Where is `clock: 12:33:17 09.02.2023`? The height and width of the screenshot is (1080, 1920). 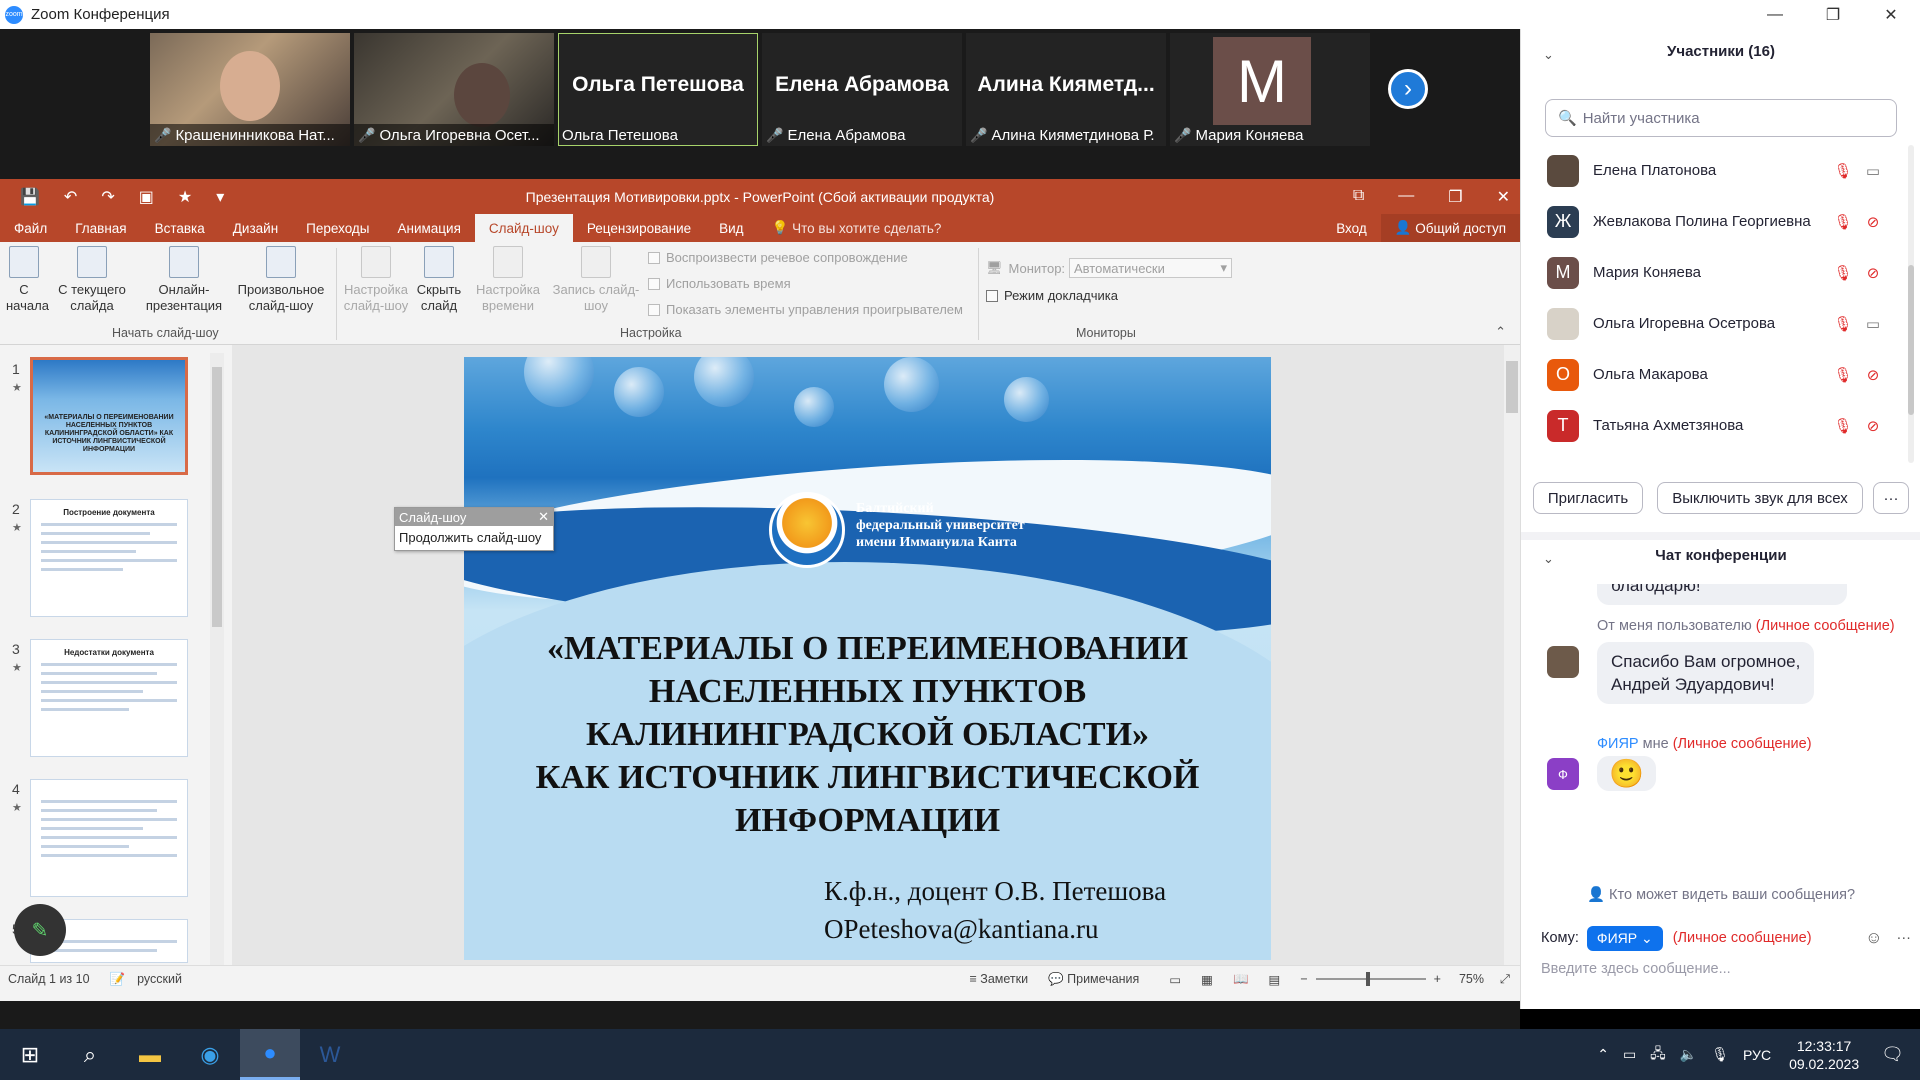
clock: 12:33:17 09.02.2023 is located at coordinates (1824, 1055).